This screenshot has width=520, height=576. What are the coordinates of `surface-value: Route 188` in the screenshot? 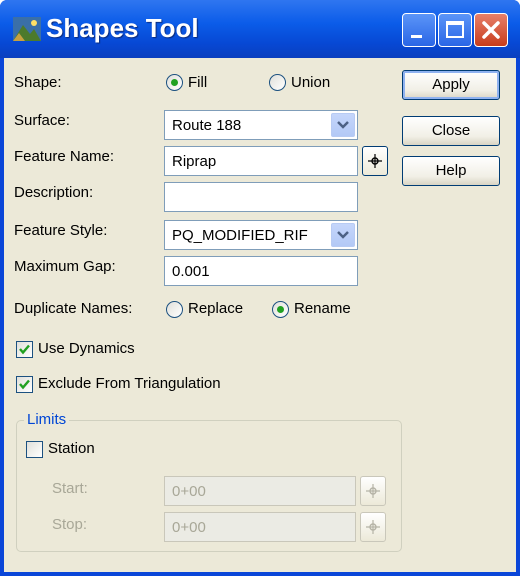 It's located at (207, 125).